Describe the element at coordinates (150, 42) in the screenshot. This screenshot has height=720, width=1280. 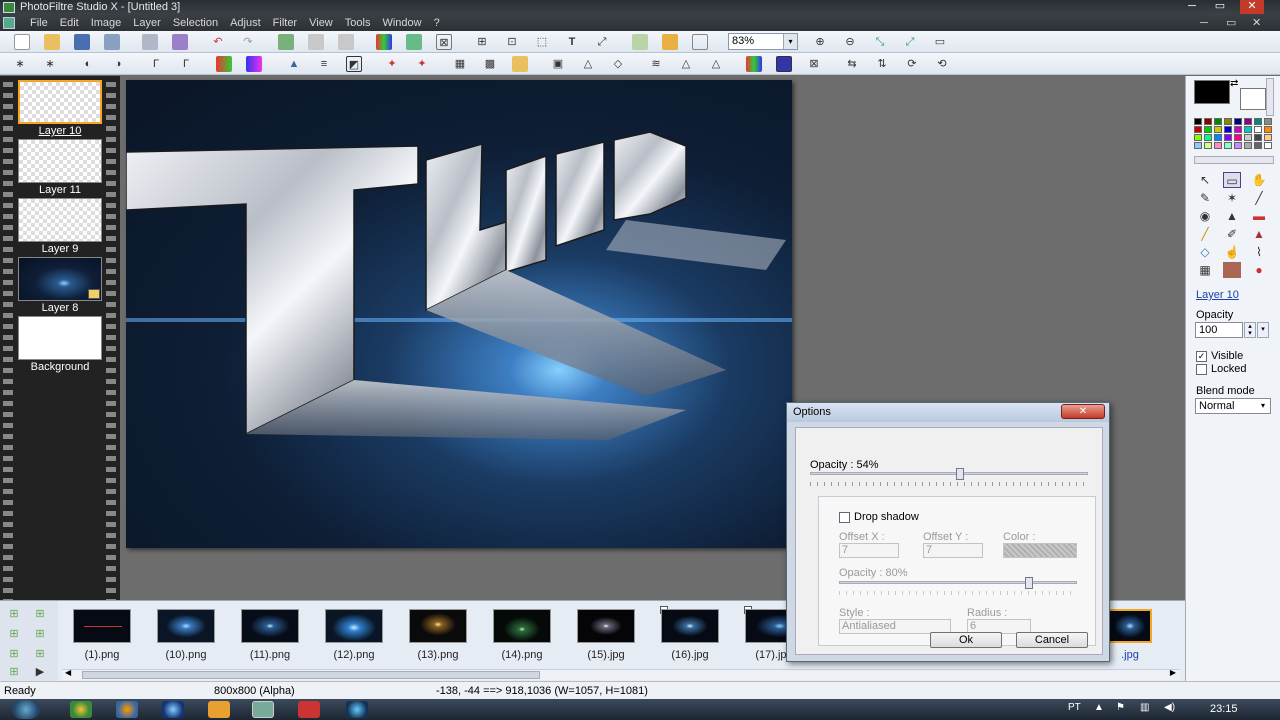
I see `print-icon` at that location.